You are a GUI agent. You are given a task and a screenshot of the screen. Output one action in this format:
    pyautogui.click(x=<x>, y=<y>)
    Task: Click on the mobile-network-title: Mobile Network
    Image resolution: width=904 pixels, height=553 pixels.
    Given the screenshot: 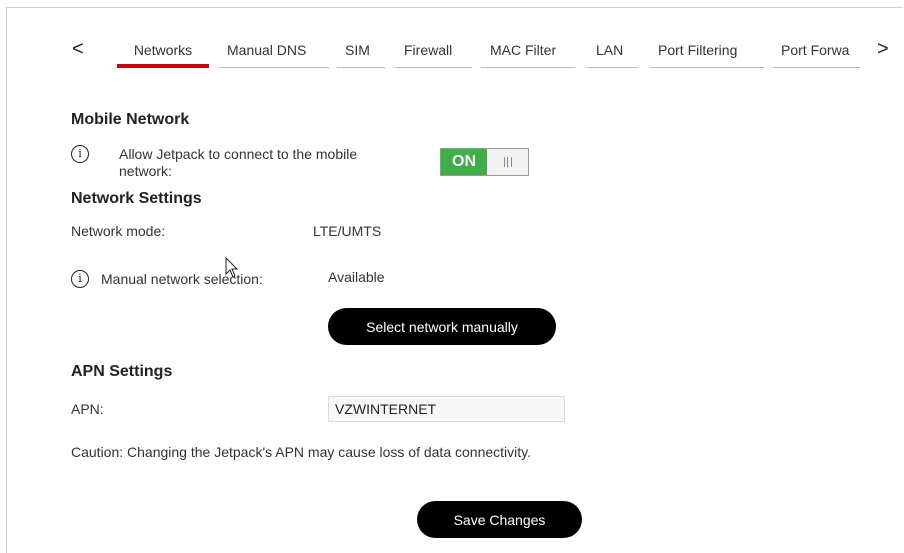 What is the action you would take?
    pyautogui.click(x=130, y=119)
    